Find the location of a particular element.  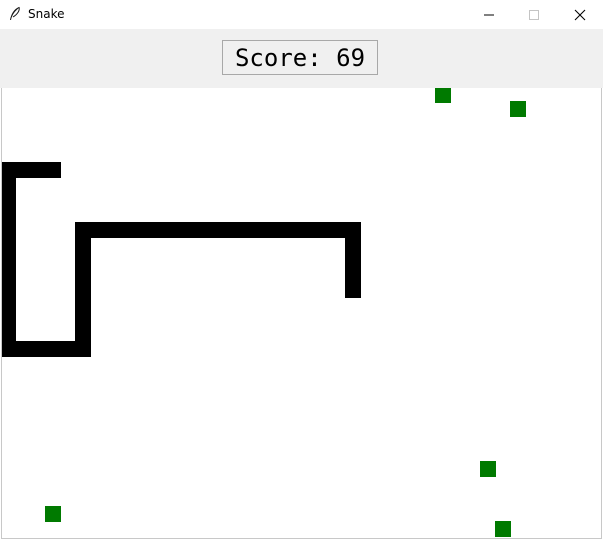

close-icon is located at coordinates (580, 14).